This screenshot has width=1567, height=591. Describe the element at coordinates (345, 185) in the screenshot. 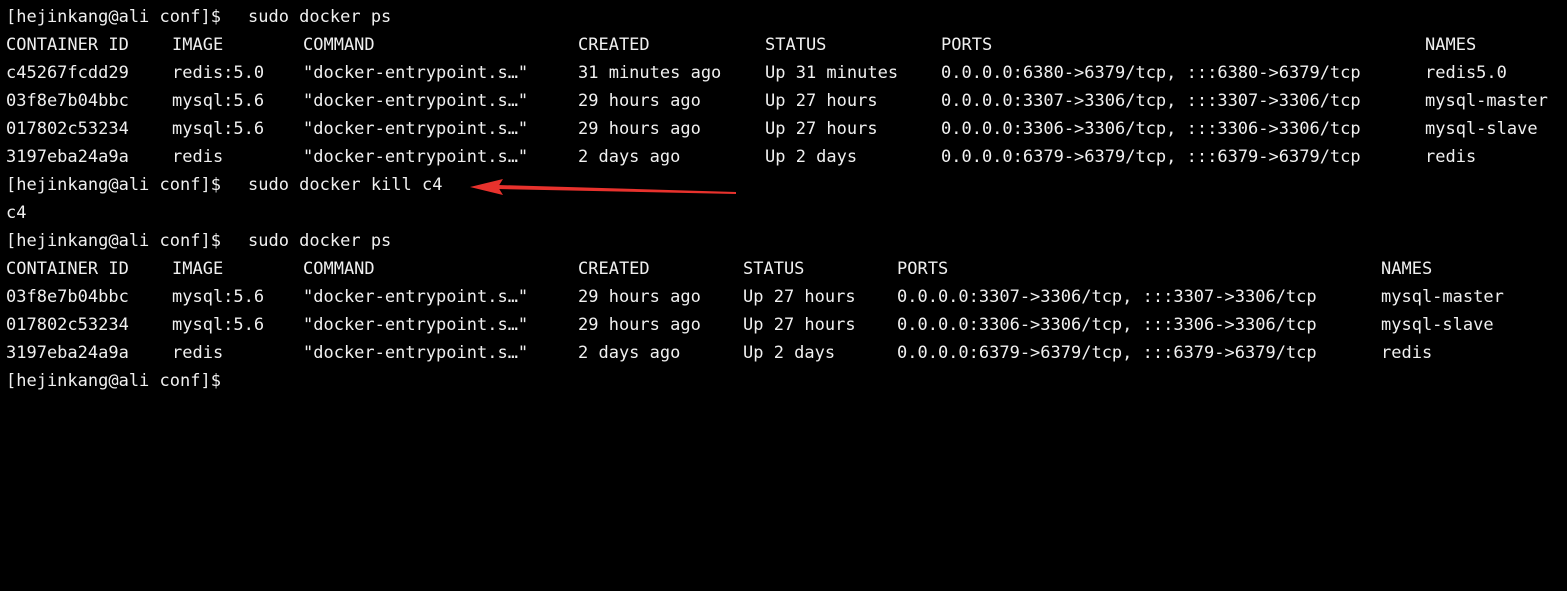

I see `command-text: sudo docker kill c4` at that location.